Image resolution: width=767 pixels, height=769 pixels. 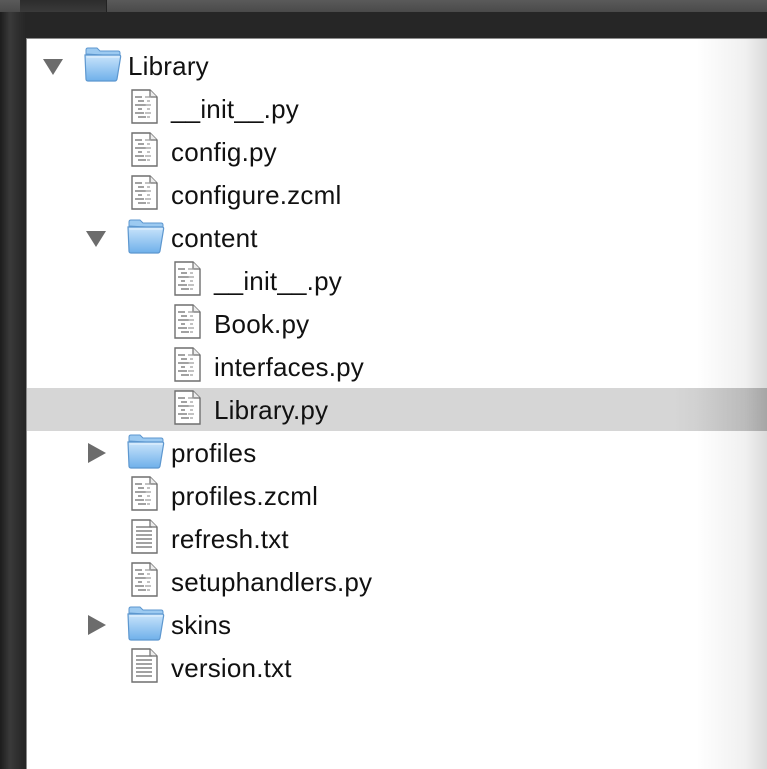 What do you see at coordinates (168, 66) in the screenshot?
I see `tree-item-label: Library` at bounding box center [168, 66].